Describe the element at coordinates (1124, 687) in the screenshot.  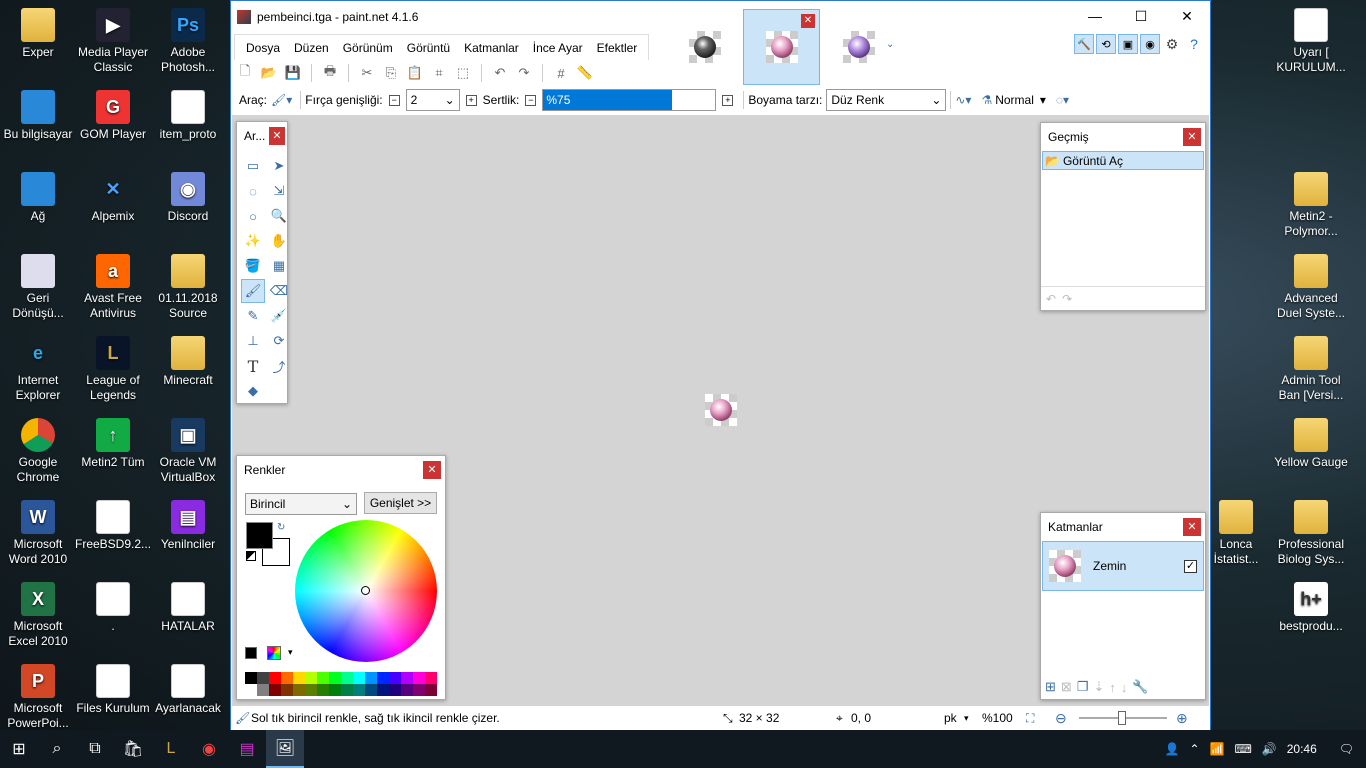
I see `move-layer-down-icon: ↓` at that location.